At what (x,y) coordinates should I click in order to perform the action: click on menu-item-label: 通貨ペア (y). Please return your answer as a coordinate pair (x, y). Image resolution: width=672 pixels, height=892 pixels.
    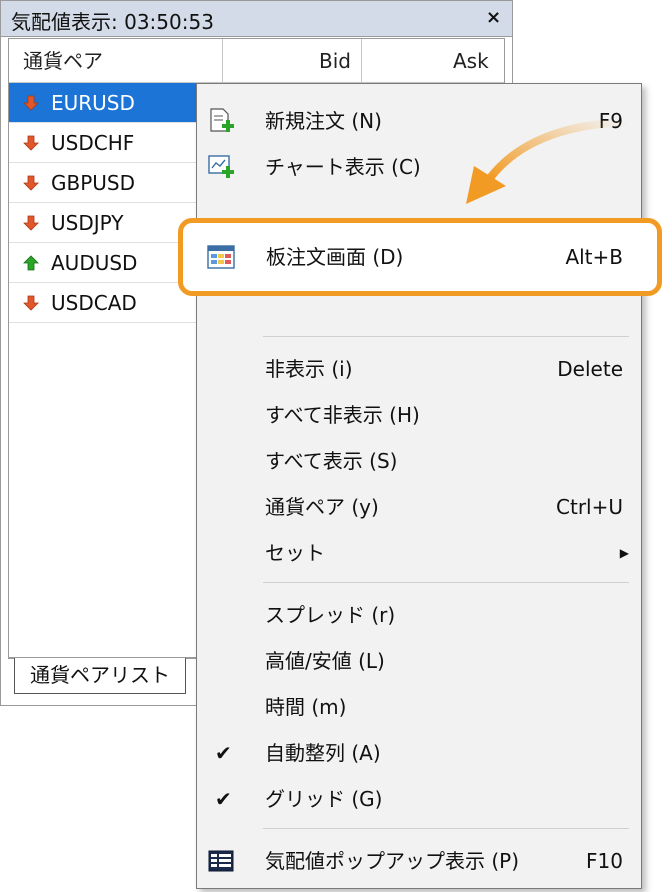
    Looking at the image, I should click on (322, 507).